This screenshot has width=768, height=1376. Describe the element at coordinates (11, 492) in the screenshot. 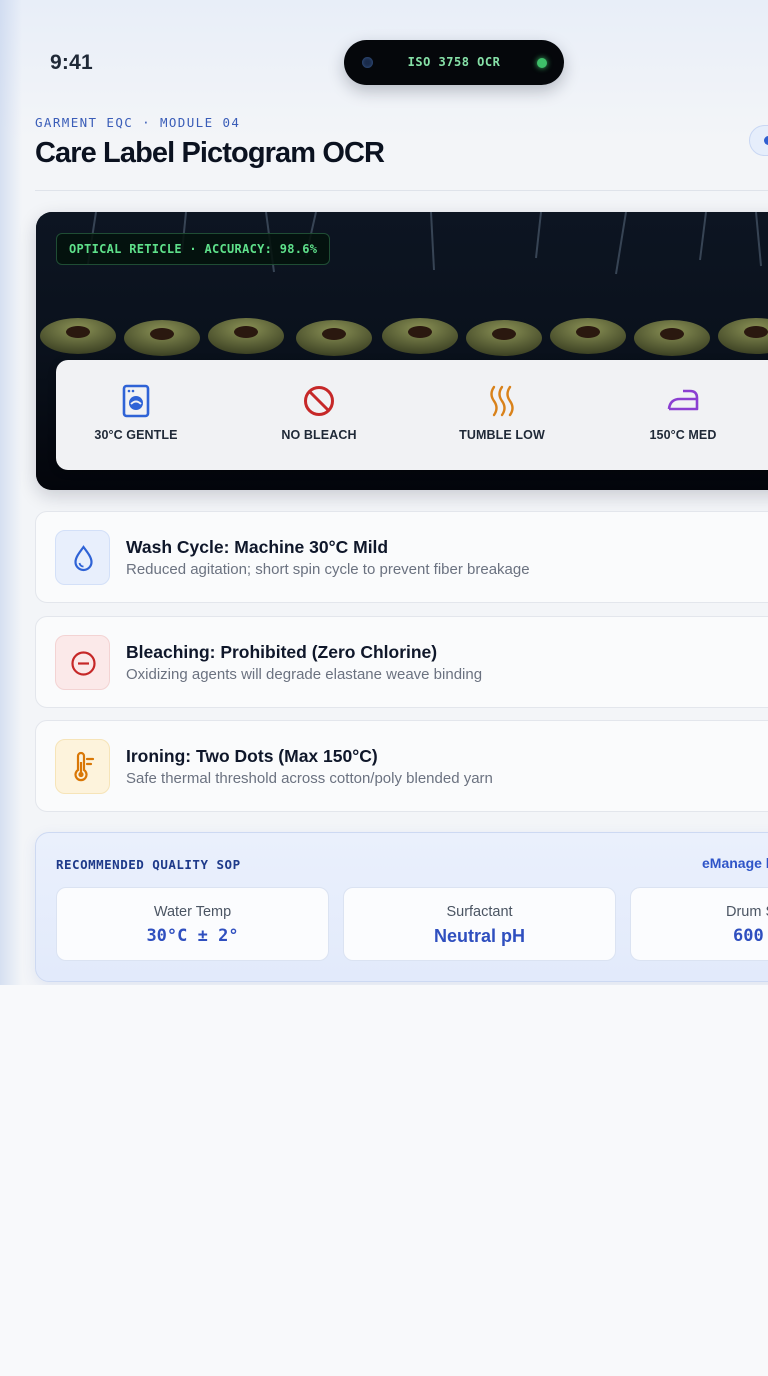

I see `screen-edge-glow` at that location.